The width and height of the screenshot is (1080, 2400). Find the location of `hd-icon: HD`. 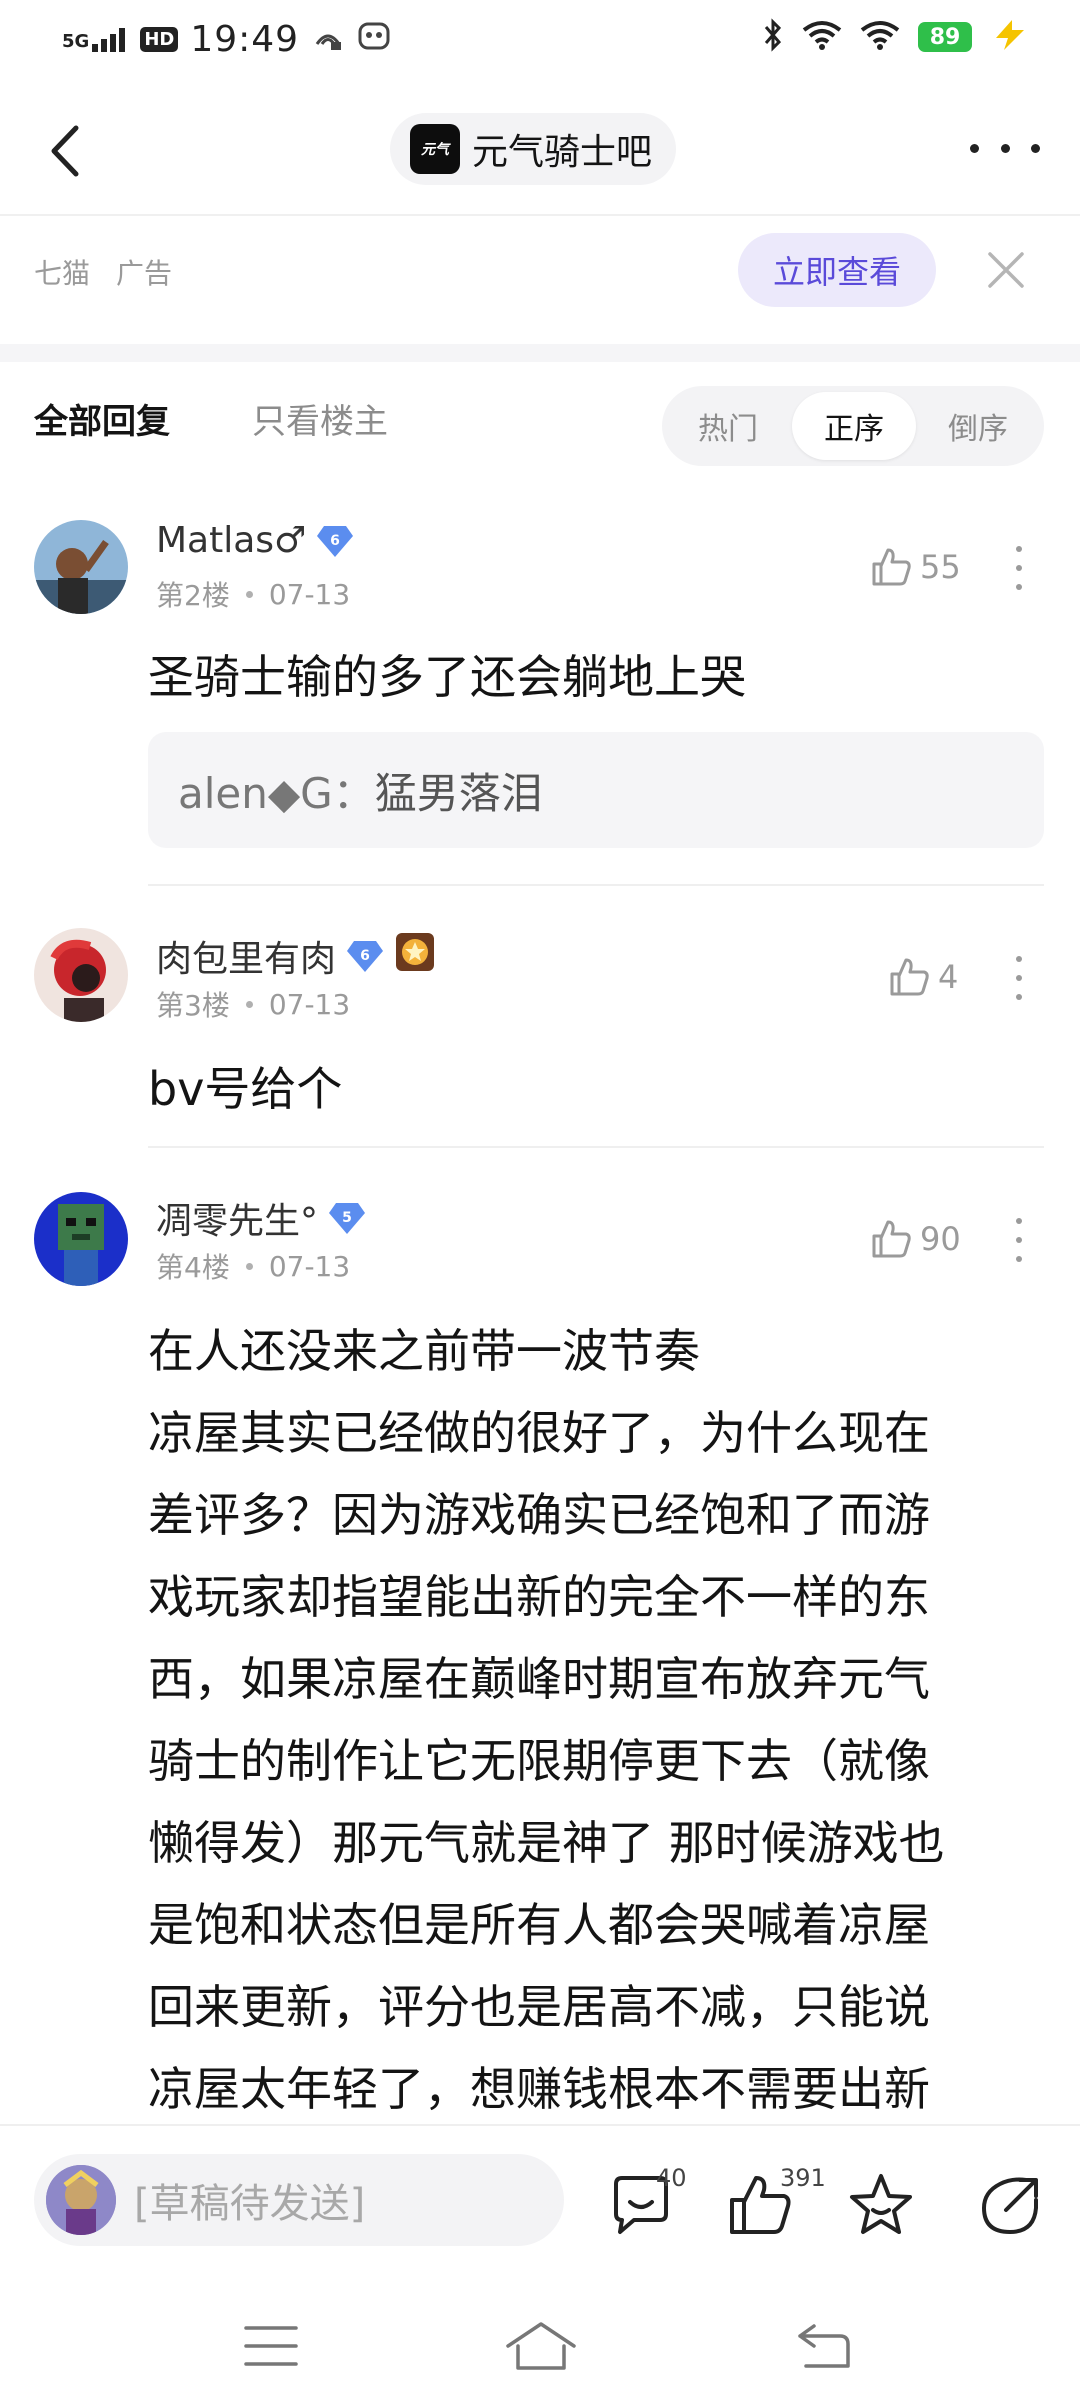

hd-icon: HD is located at coordinates (159, 39).